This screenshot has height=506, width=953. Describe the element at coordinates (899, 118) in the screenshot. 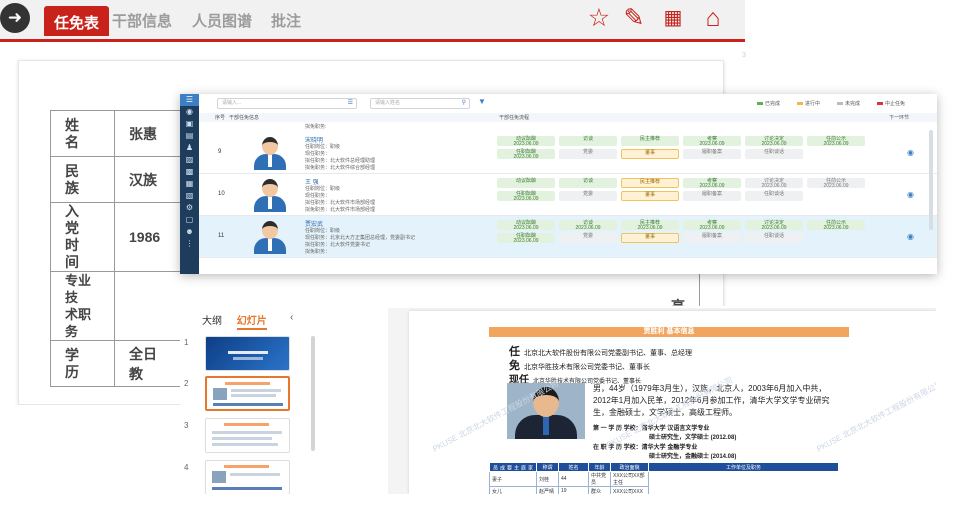

I see `col-next: 下一环节` at that location.